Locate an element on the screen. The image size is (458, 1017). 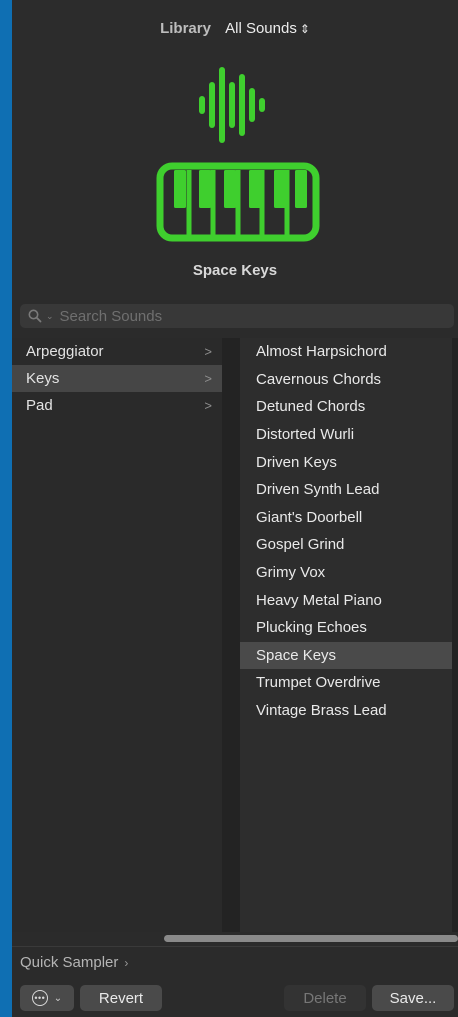
horizontal-scrollbar is located at coordinates (235, 938).